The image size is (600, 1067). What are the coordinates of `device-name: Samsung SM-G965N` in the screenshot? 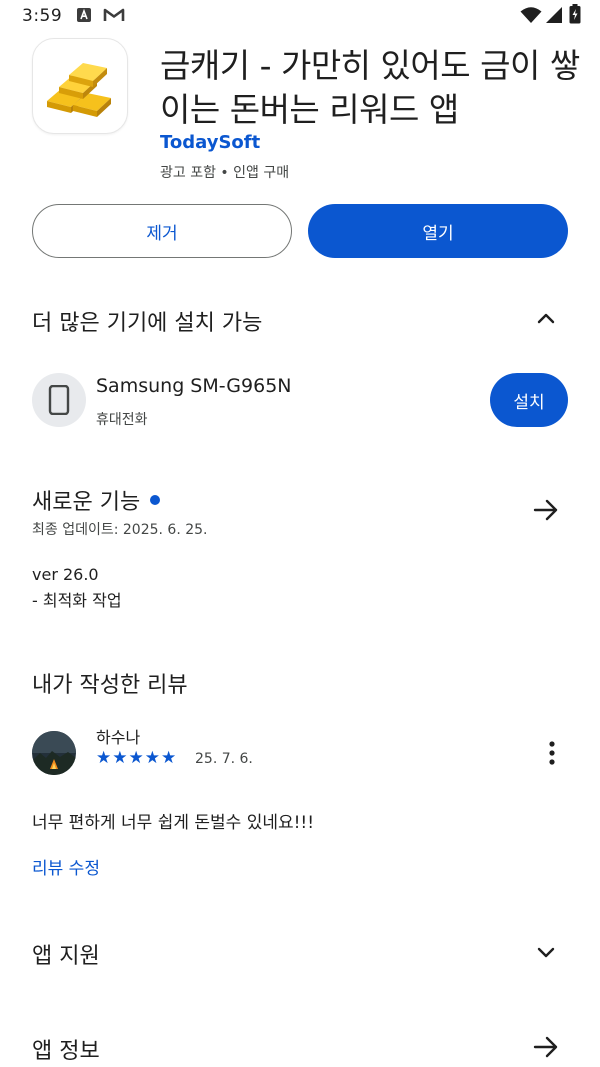 It's located at (194, 386).